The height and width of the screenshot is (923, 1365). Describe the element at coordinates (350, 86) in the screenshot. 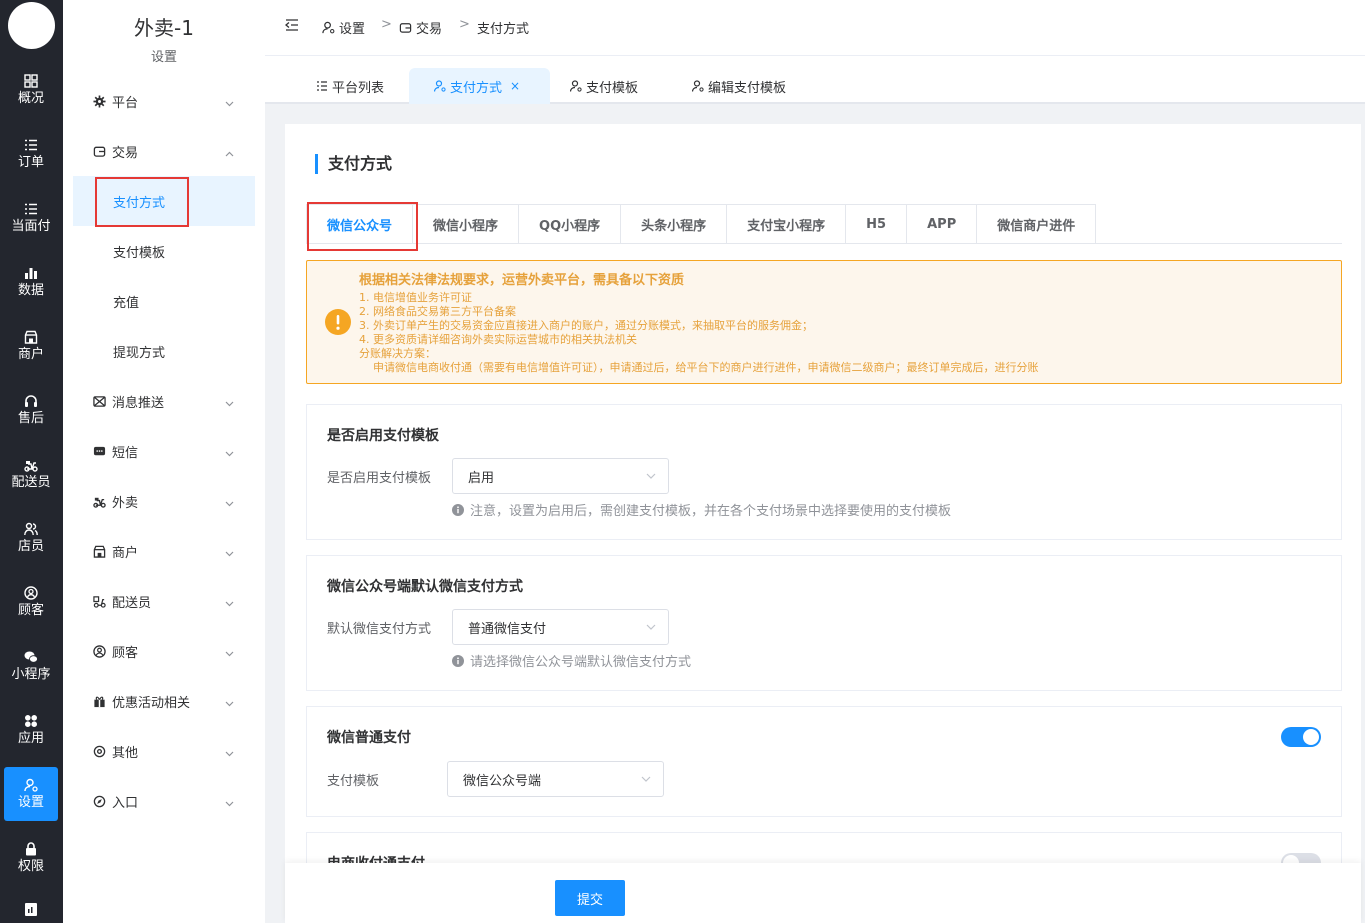

I see `tab-platform-list: 平台列表` at that location.